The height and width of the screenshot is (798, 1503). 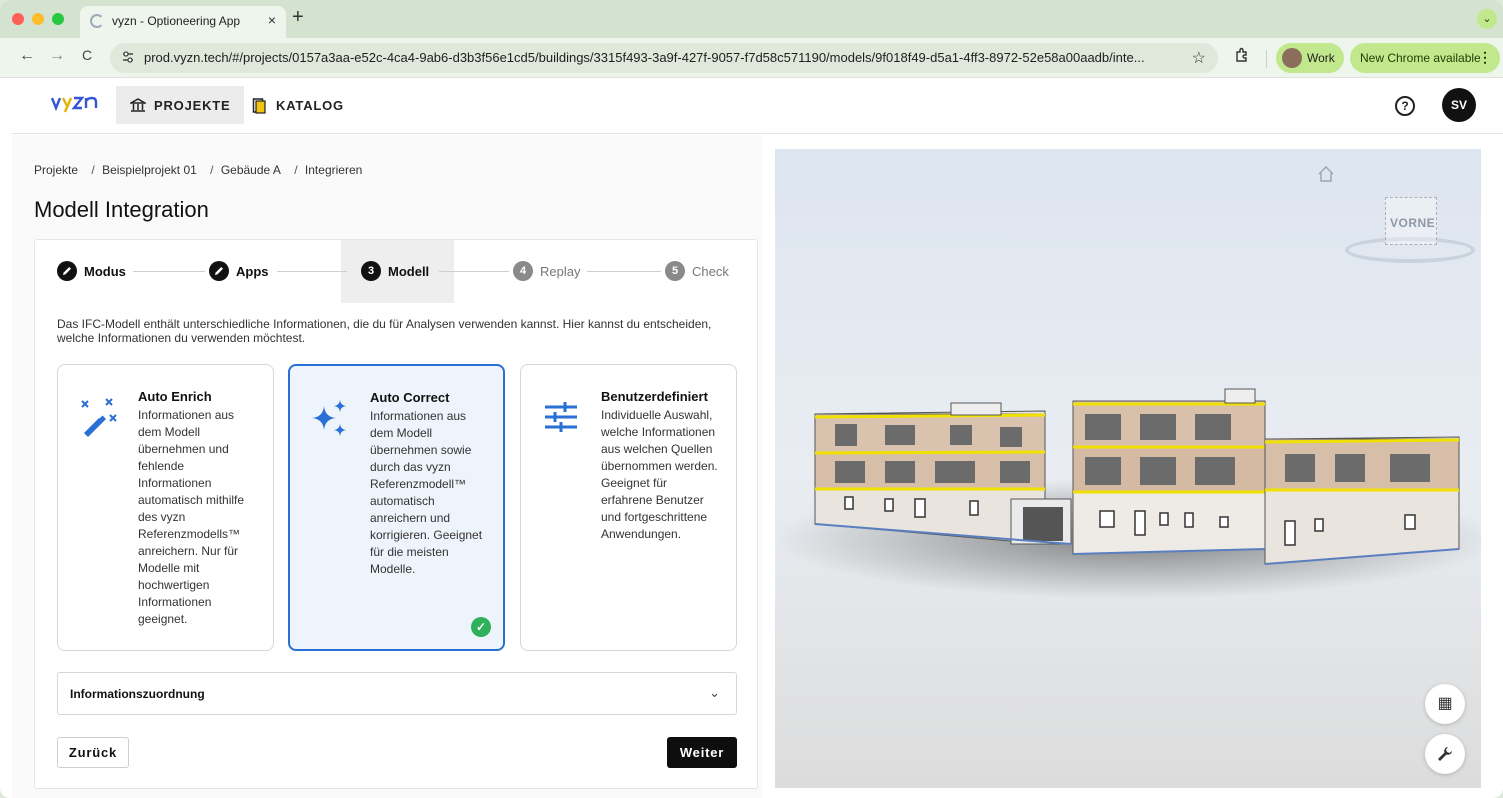 What do you see at coordinates (260, 106) in the screenshot?
I see `catalog-book-icon` at bounding box center [260, 106].